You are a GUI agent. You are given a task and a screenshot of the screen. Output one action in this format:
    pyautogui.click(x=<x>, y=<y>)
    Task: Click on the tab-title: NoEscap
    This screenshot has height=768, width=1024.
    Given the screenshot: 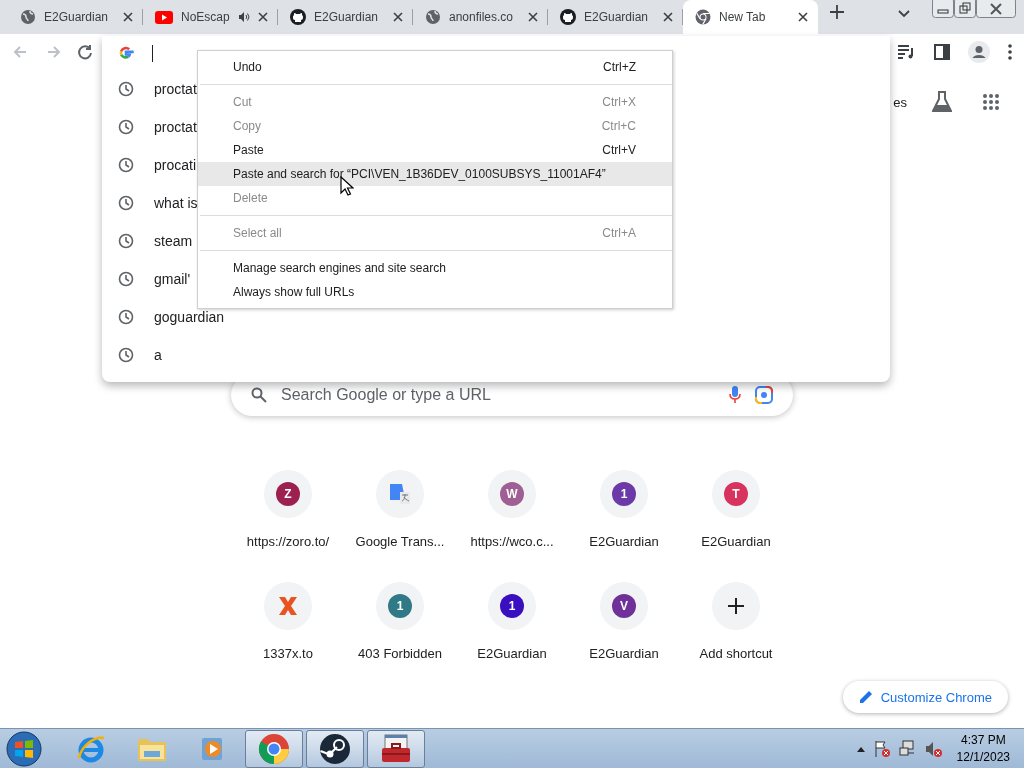 What is the action you would take?
    pyautogui.click(x=205, y=17)
    